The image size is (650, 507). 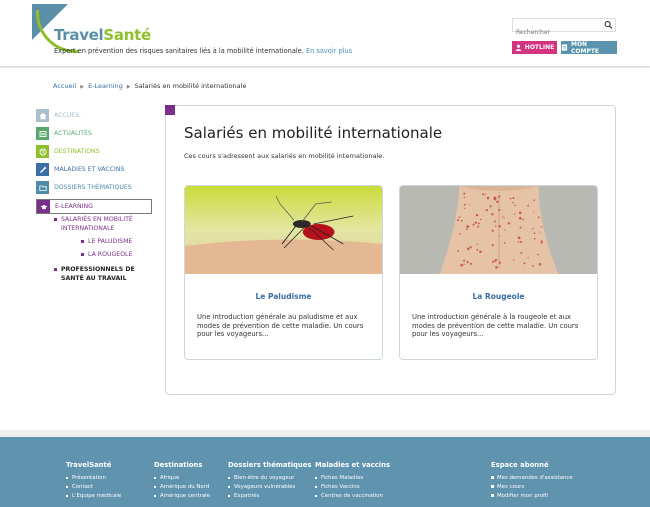 What do you see at coordinates (93, 487) in the screenshot?
I see `footer-link: Contact` at bounding box center [93, 487].